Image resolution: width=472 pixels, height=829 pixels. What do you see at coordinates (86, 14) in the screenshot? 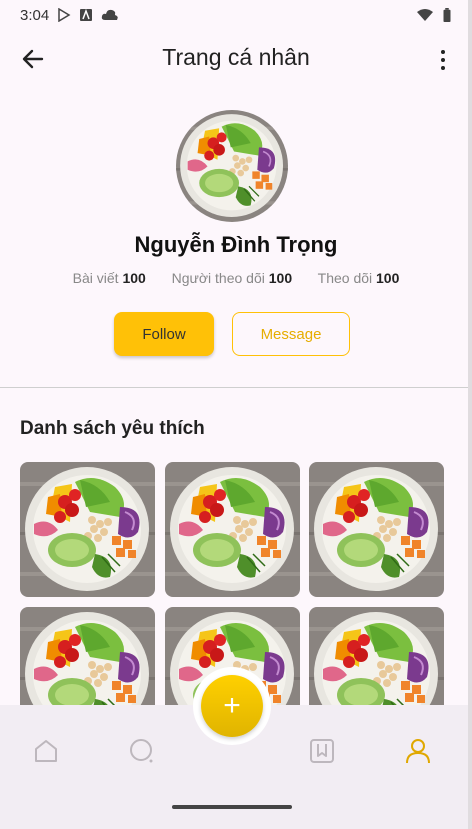
I see `app-notification-icon` at bounding box center [86, 14].